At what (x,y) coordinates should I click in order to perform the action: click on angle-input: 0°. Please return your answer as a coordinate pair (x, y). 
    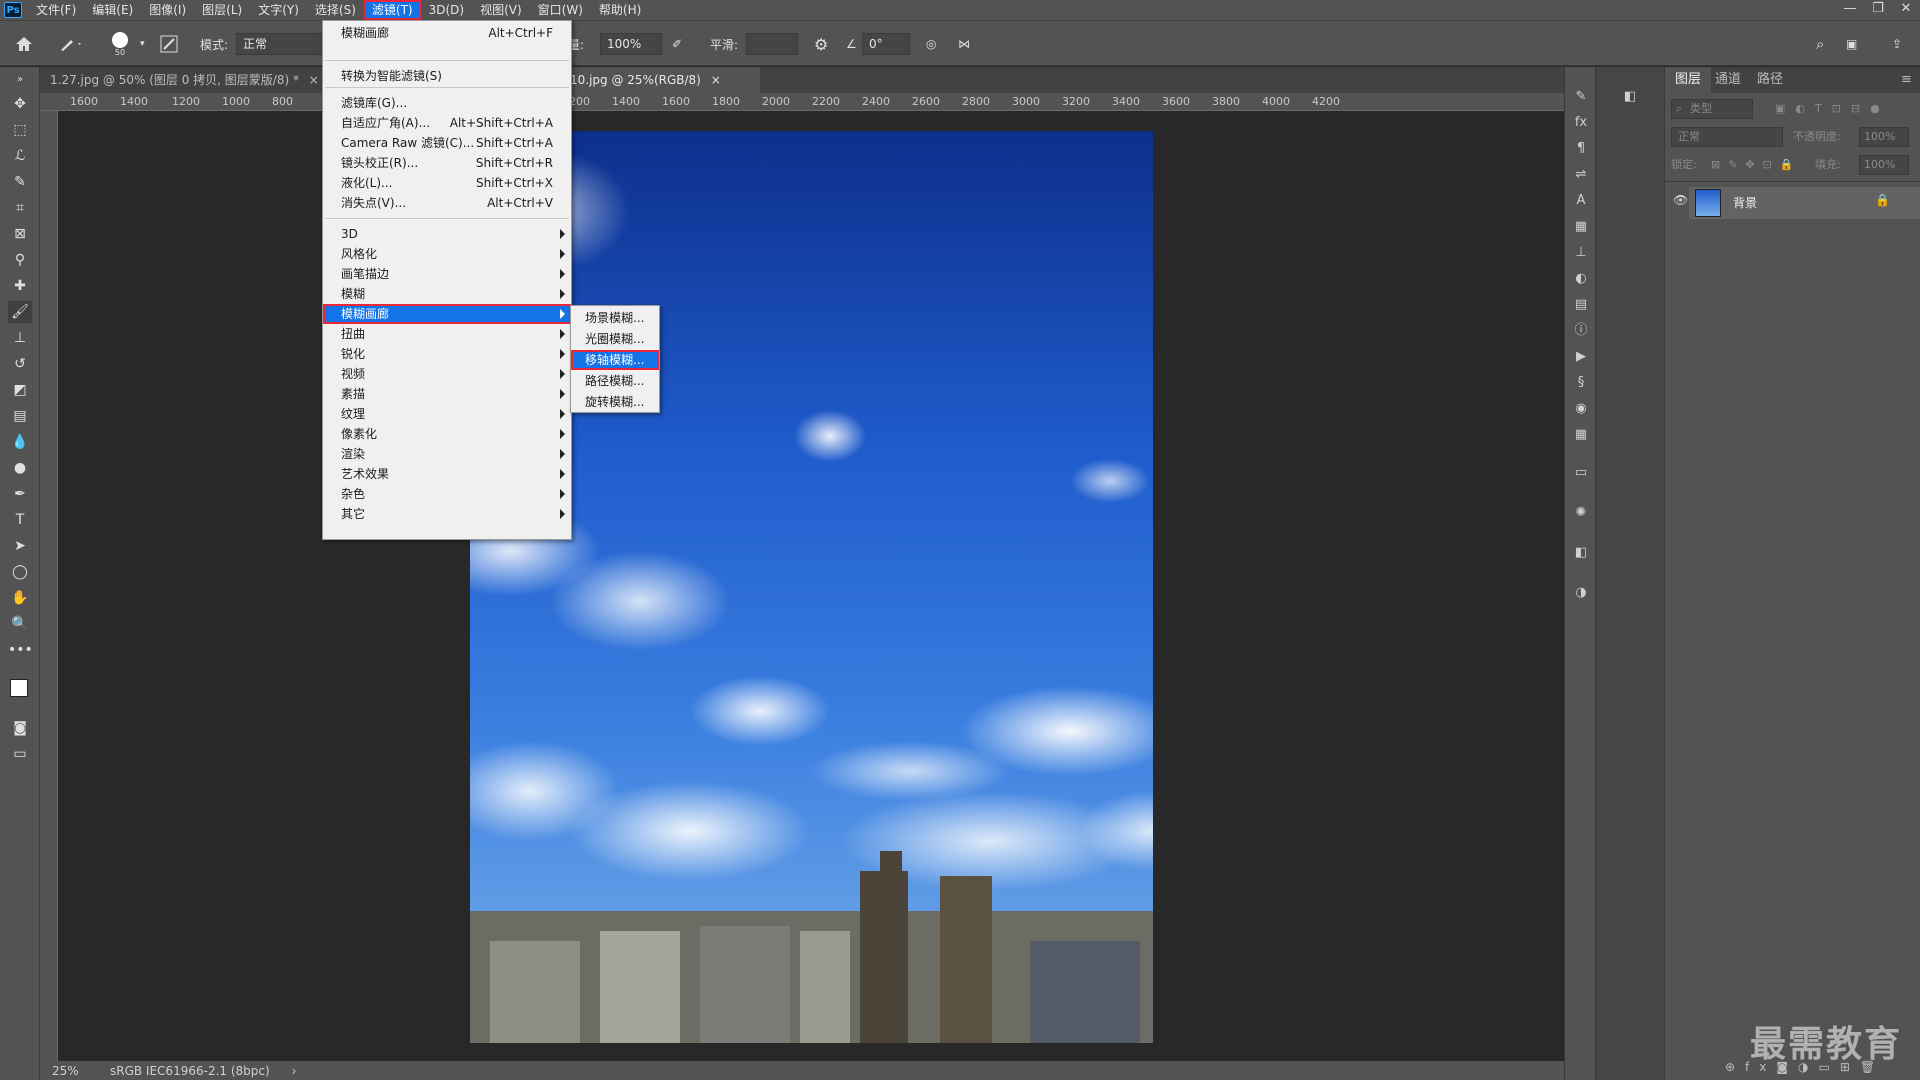
    Looking at the image, I should click on (886, 44).